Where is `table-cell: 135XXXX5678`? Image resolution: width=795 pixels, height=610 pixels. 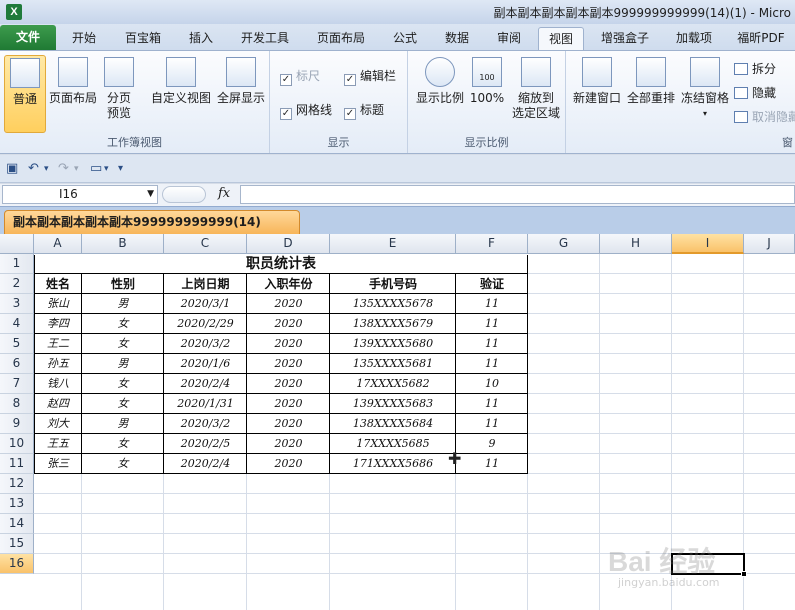 table-cell: 135XXXX5678 is located at coordinates (393, 304).